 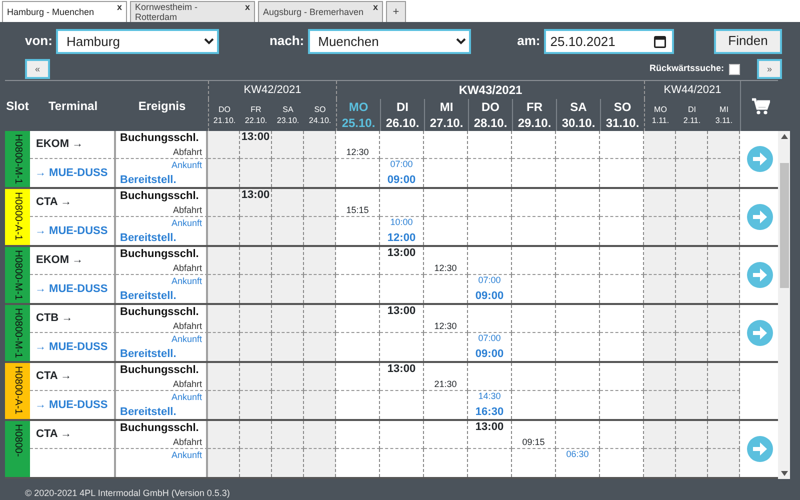 I want to click on route-tab: Hamburg - Muenchen x, so click(x=64, y=11).